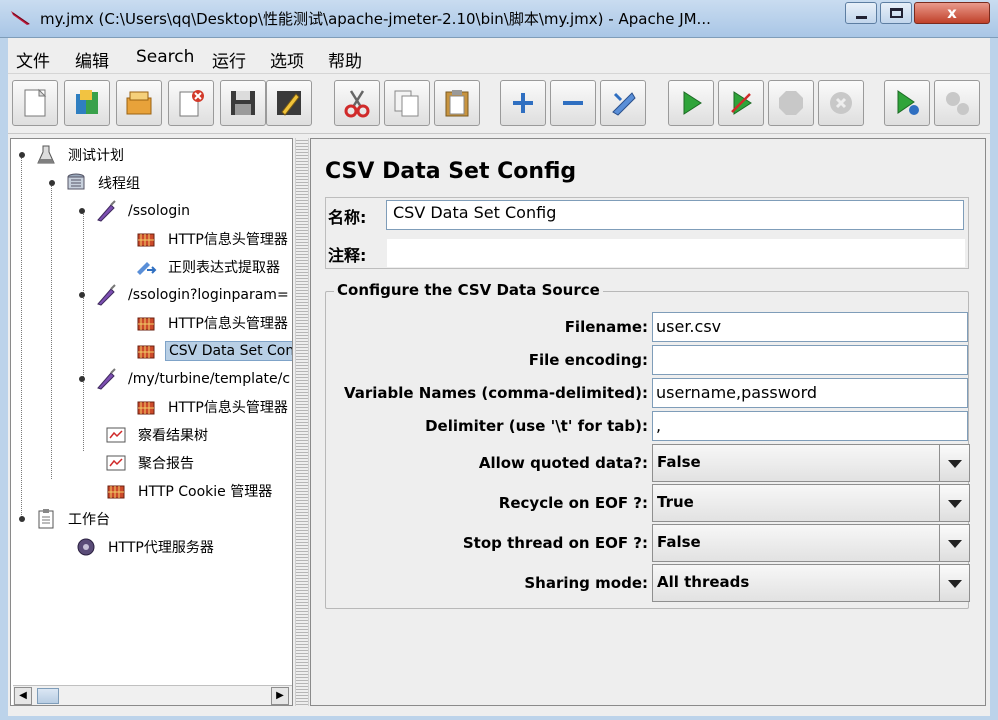  What do you see at coordinates (588, 360) in the screenshot?
I see `file-encoding-label: File encoding:` at bounding box center [588, 360].